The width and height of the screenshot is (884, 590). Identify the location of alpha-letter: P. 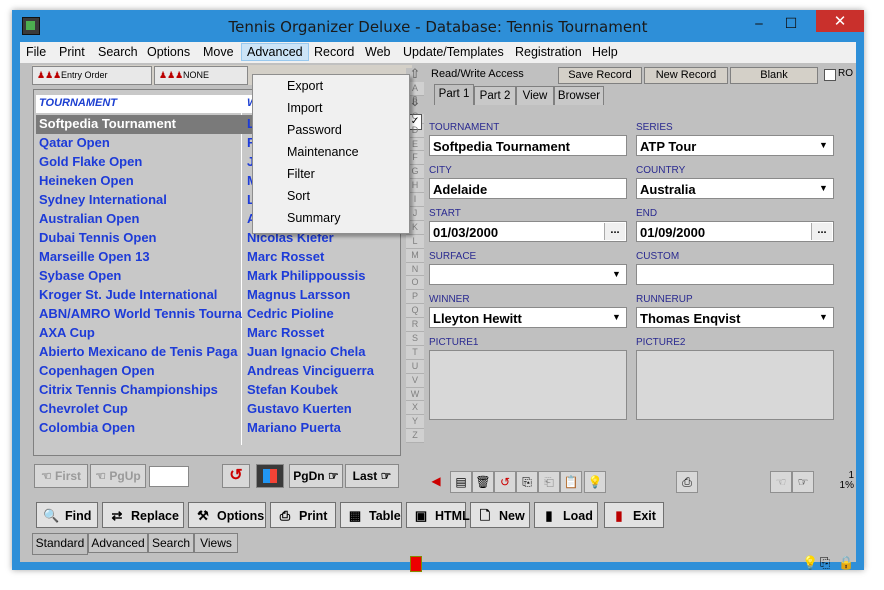
(415, 297).